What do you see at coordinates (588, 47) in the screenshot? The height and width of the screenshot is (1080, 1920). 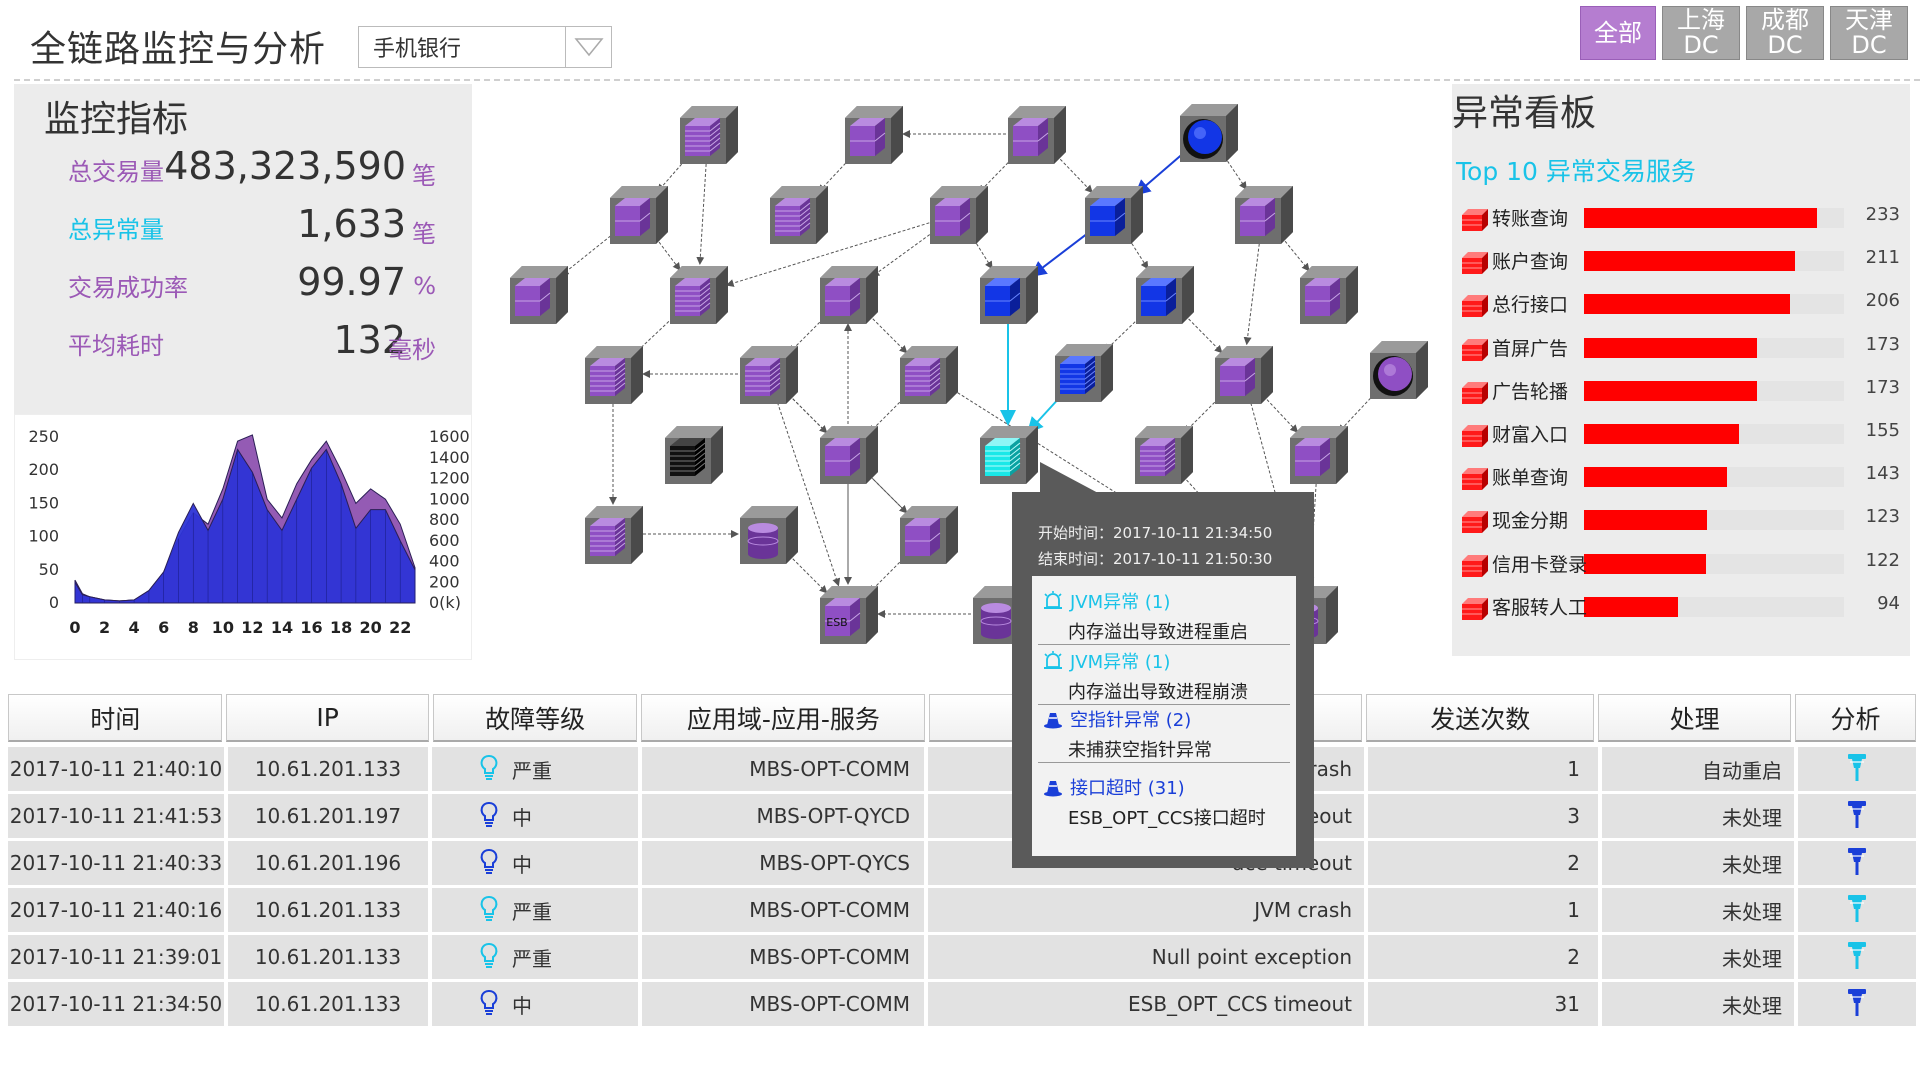 I see `chevron-down-icon` at bounding box center [588, 47].